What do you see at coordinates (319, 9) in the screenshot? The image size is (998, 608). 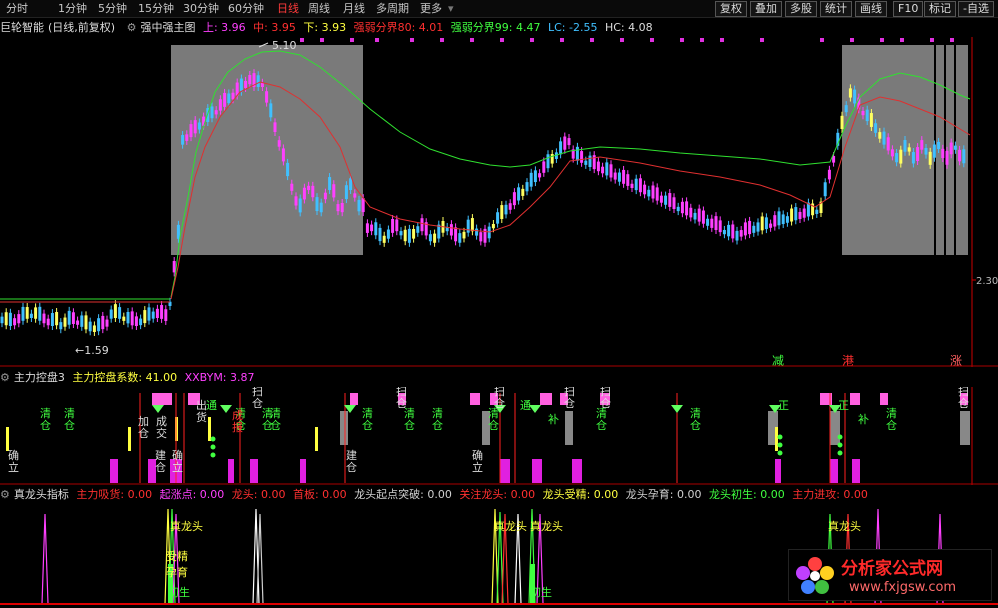 I see `period-tab: 周线` at bounding box center [319, 9].